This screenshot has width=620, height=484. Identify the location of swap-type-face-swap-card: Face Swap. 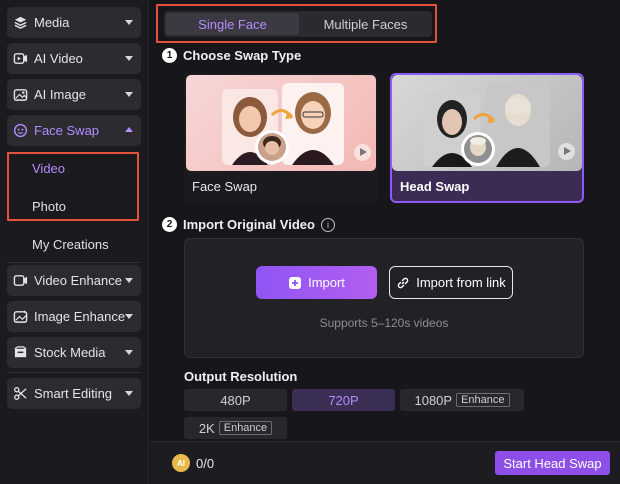
(281, 138).